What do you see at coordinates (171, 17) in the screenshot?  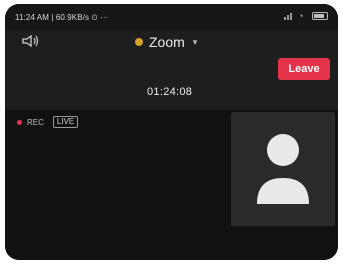 I see `status-bar: 11:24 AM | 60.9KB/s ⏲ ··· ◔` at bounding box center [171, 17].